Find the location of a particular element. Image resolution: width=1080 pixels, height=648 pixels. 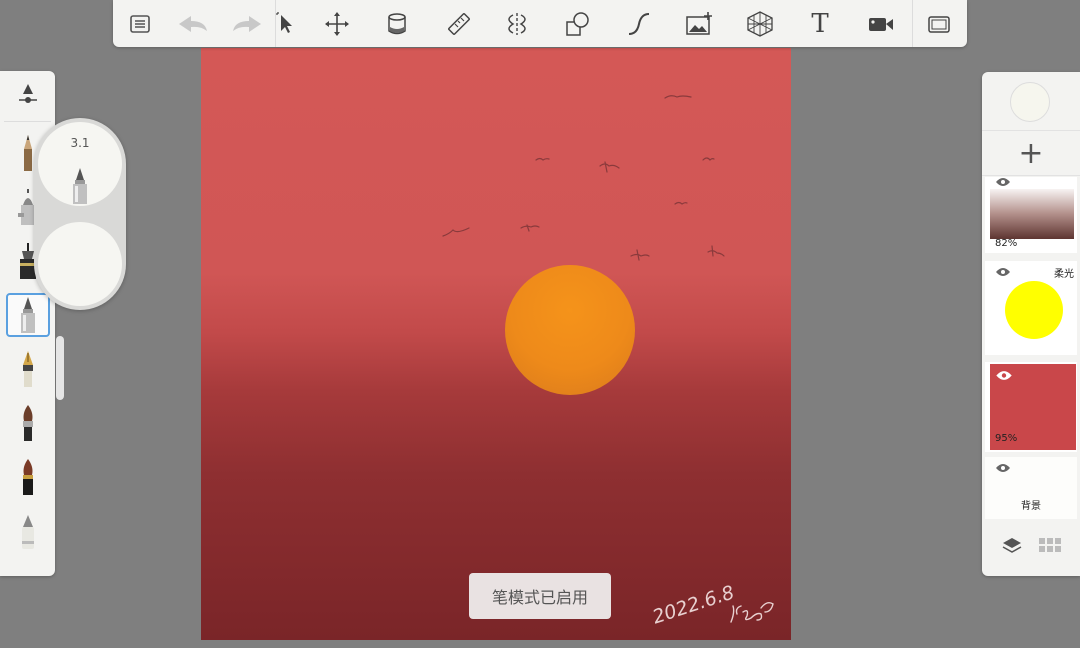

toolbar-divider is located at coordinates (912, 23).